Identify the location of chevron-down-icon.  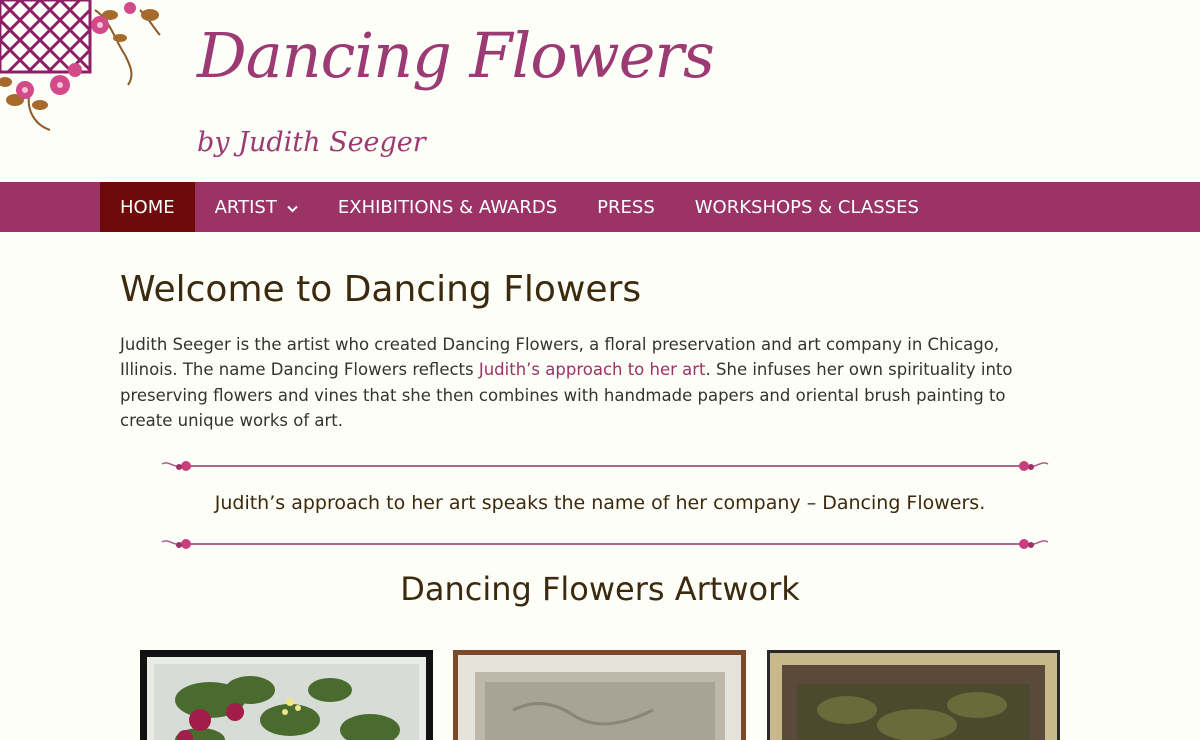
(292, 207).